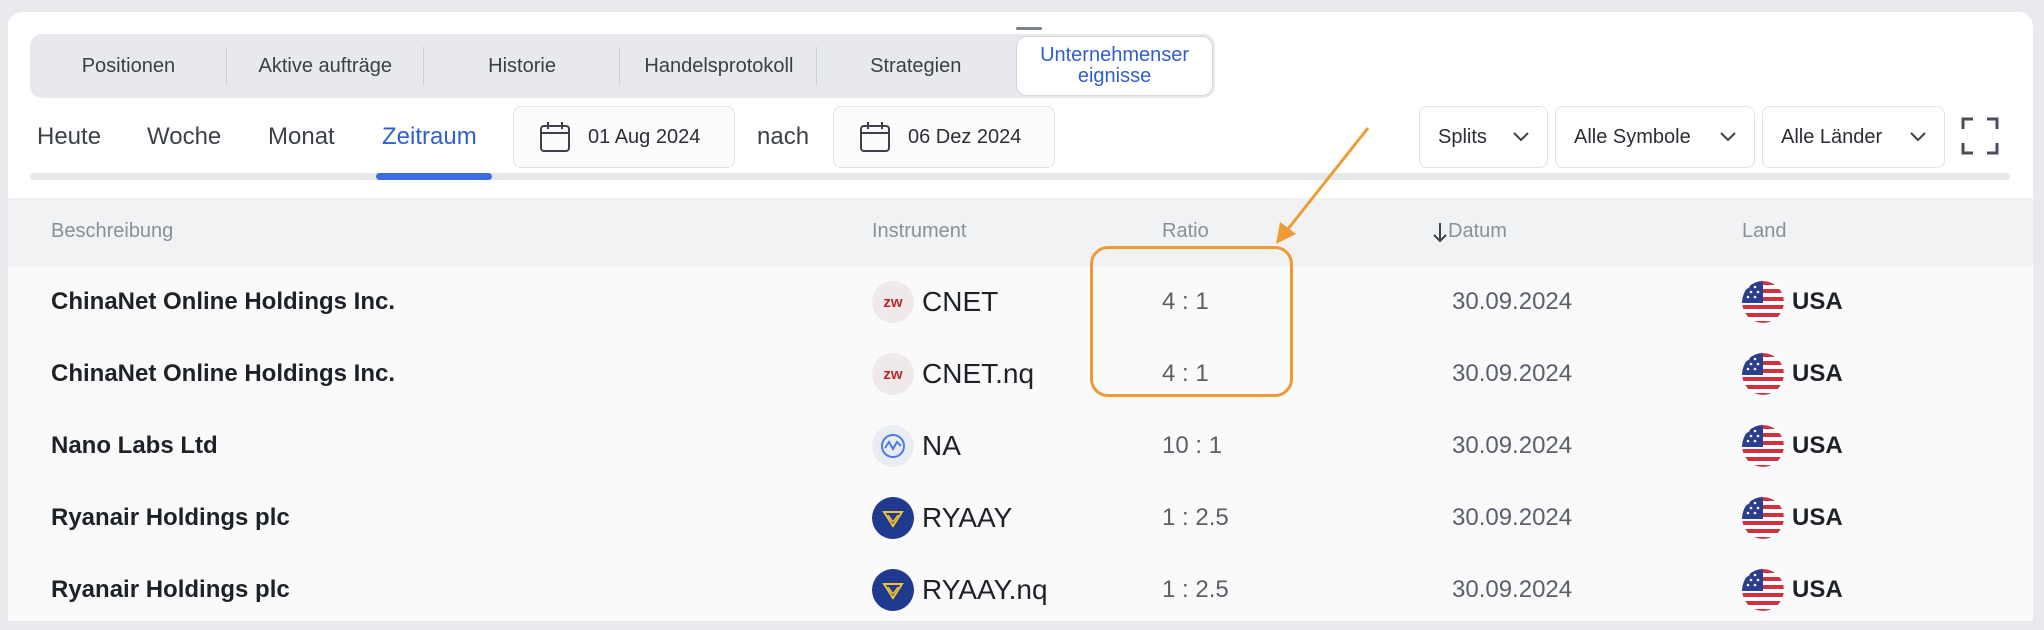  I want to click on row-instrument: RYAAY, so click(942, 518).